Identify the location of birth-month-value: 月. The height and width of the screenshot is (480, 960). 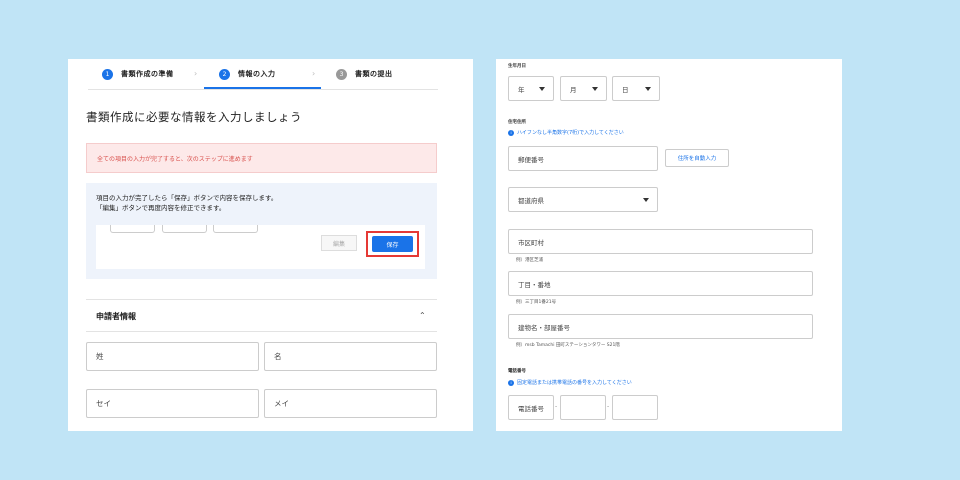
(573, 89).